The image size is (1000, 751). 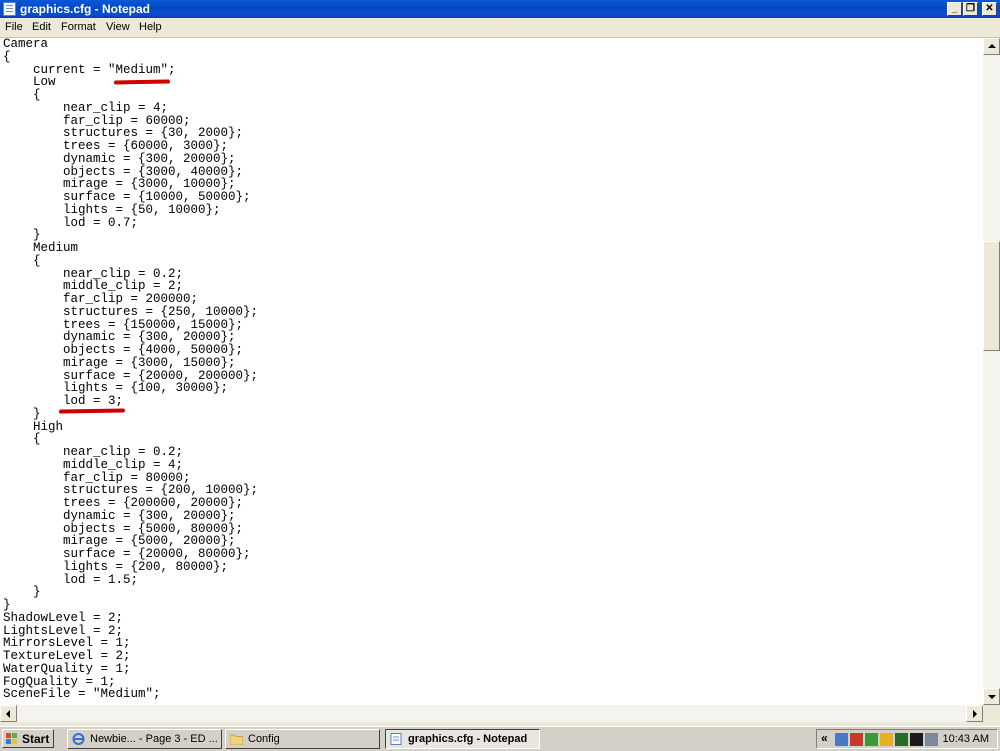 I want to click on monitor-icon, so click(x=901, y=739).